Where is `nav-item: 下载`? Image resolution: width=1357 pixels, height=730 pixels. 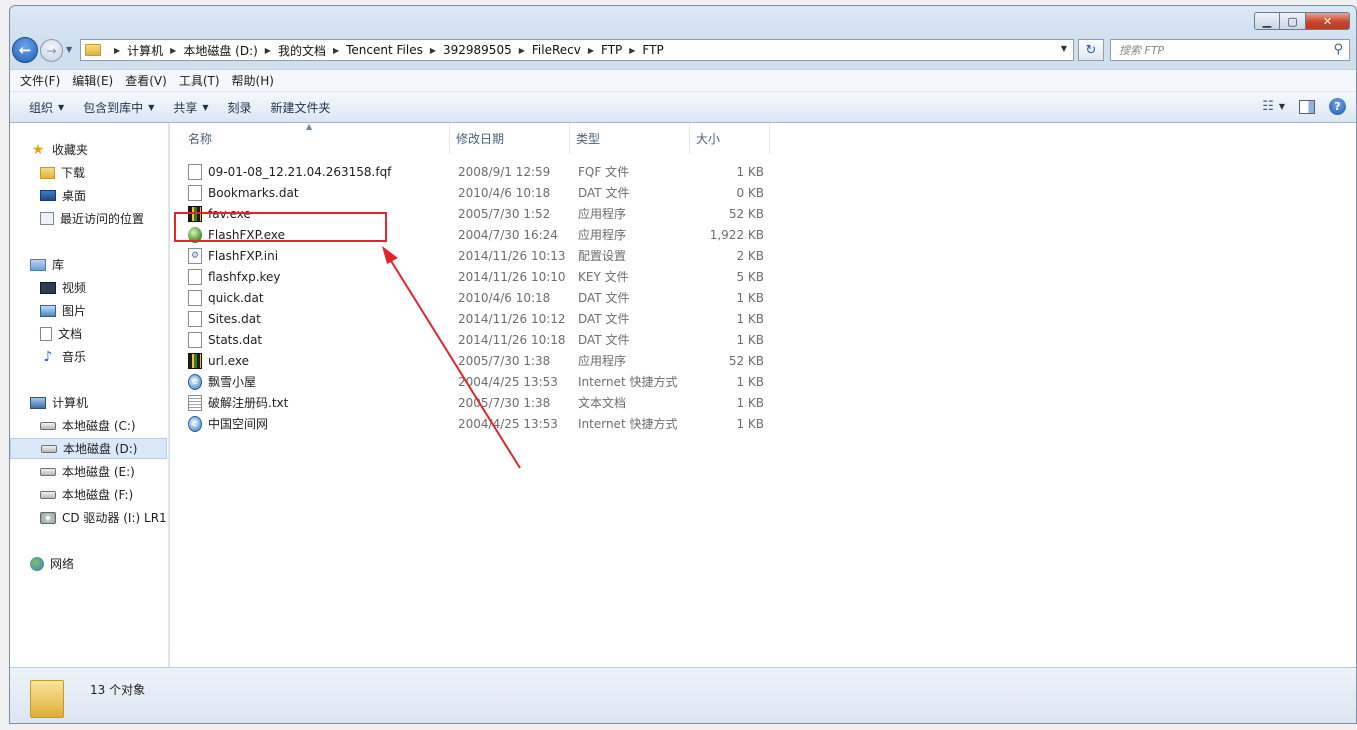
nav-item: 下载 is located at coordinates (88, 172).